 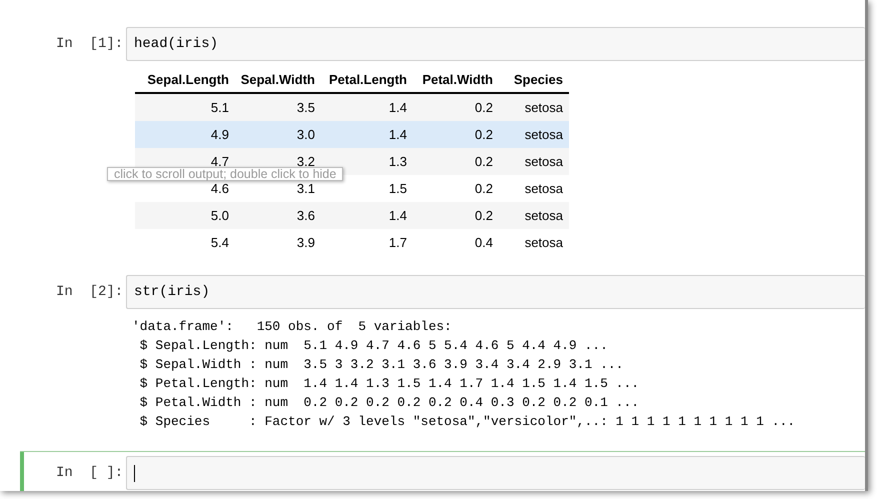 I want to click on text-cursor, so click(x=134, y=473).